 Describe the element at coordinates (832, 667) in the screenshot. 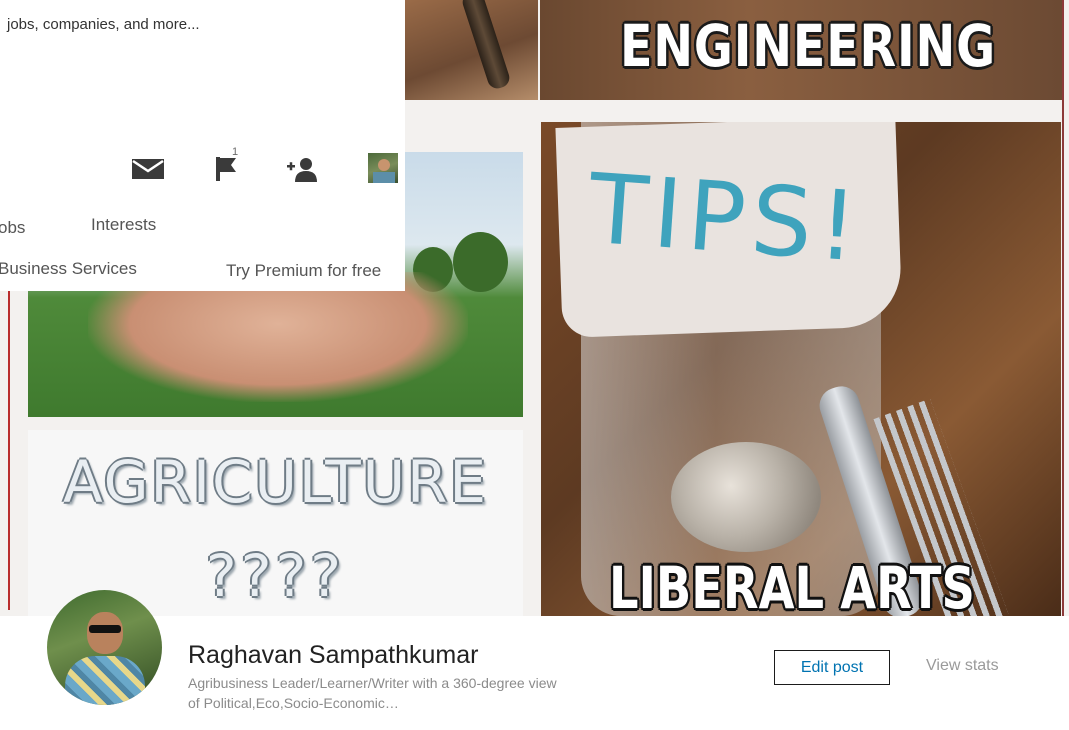

I see `edit-post-button: Edit post` at that location.